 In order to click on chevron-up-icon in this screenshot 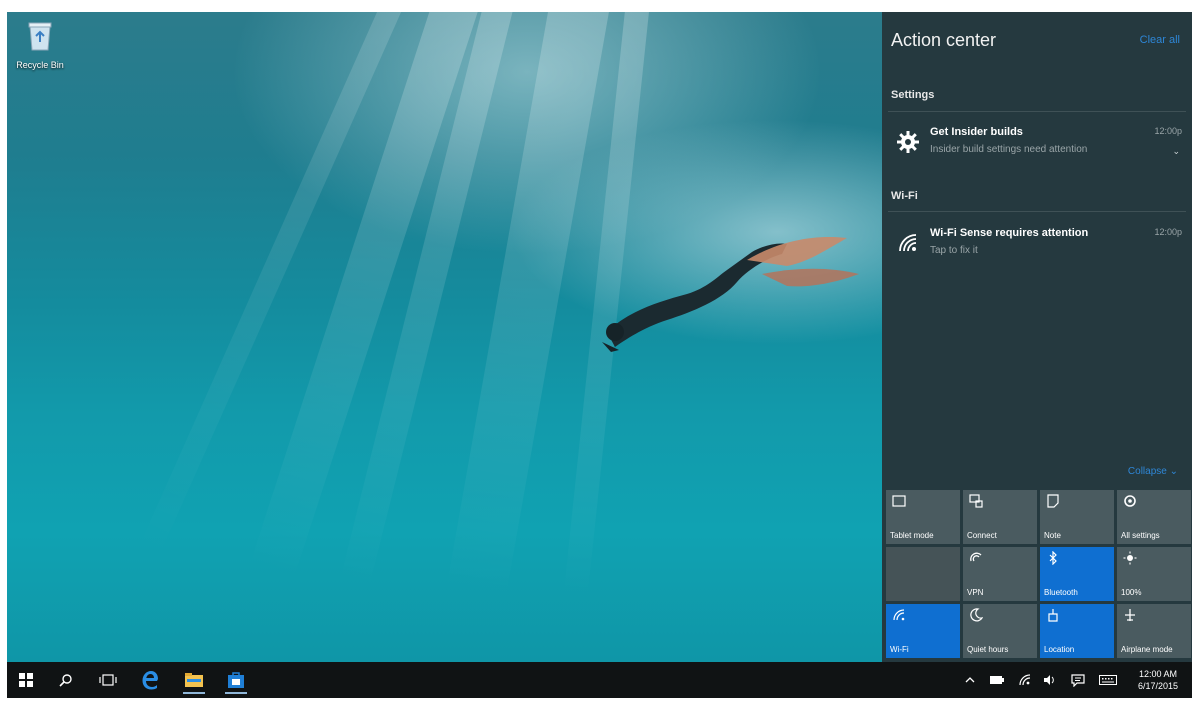, I will do `click(970, 680)`.